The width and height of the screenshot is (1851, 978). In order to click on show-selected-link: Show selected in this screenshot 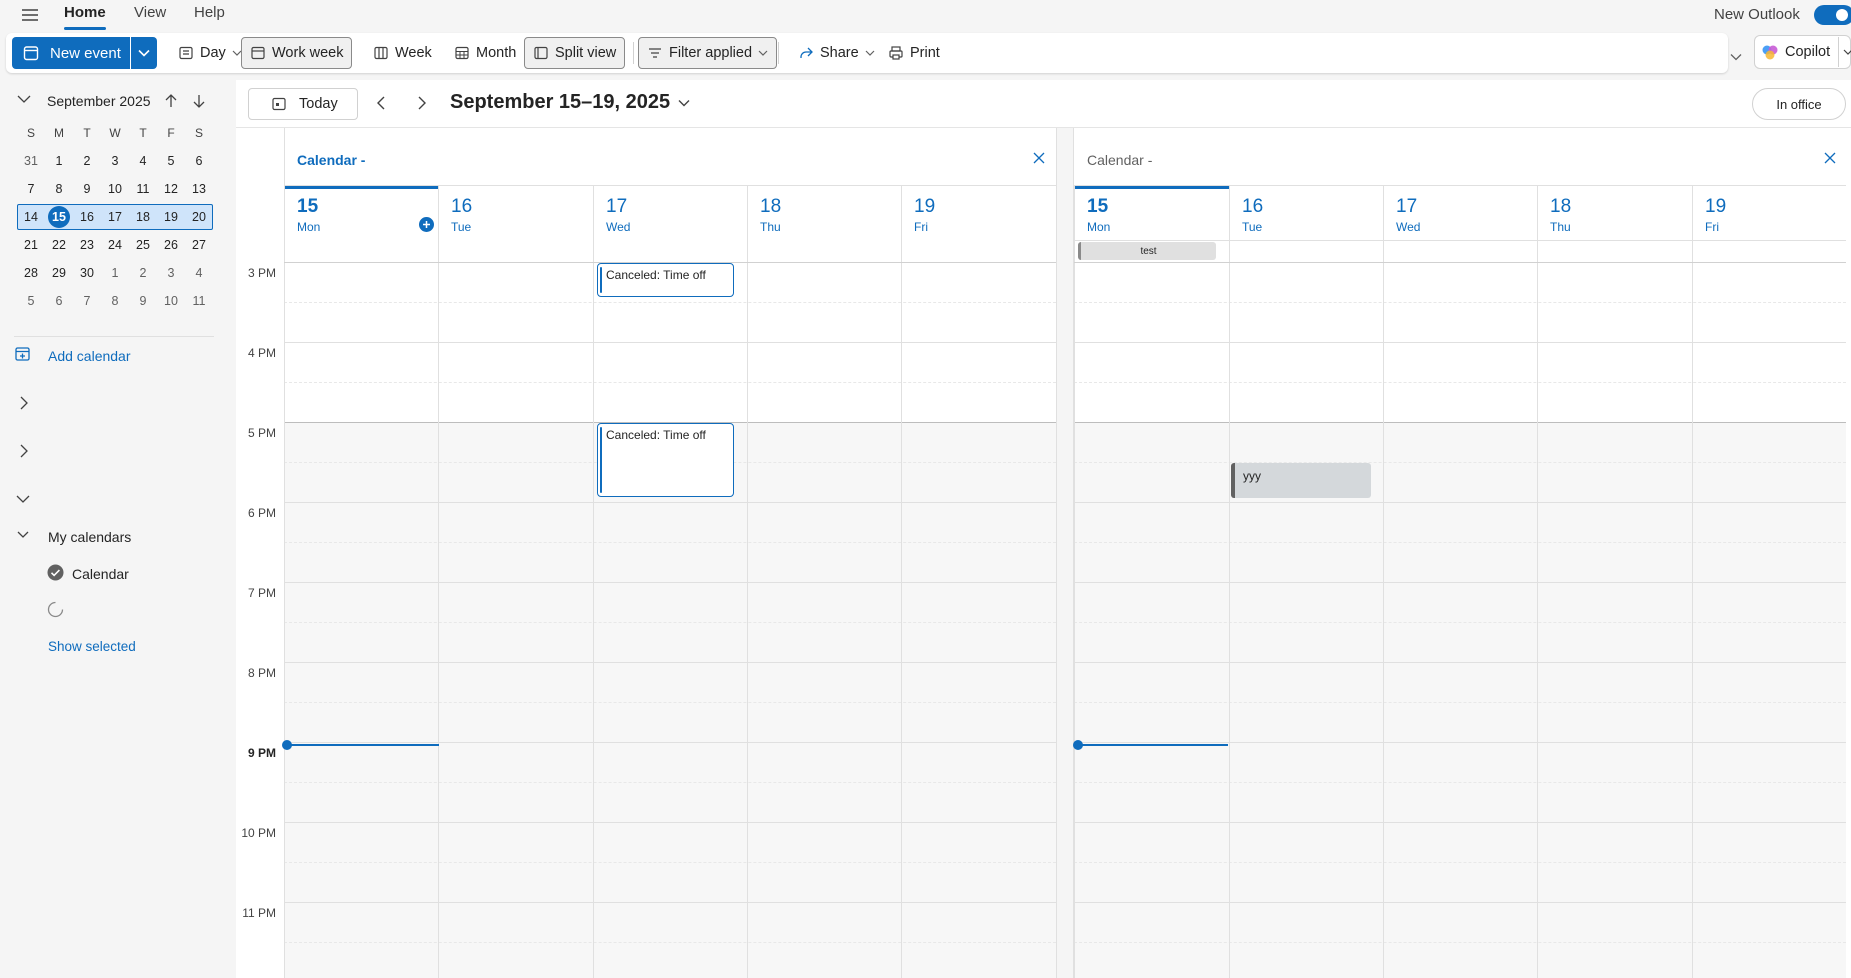, I will do `click(92, 646)`.